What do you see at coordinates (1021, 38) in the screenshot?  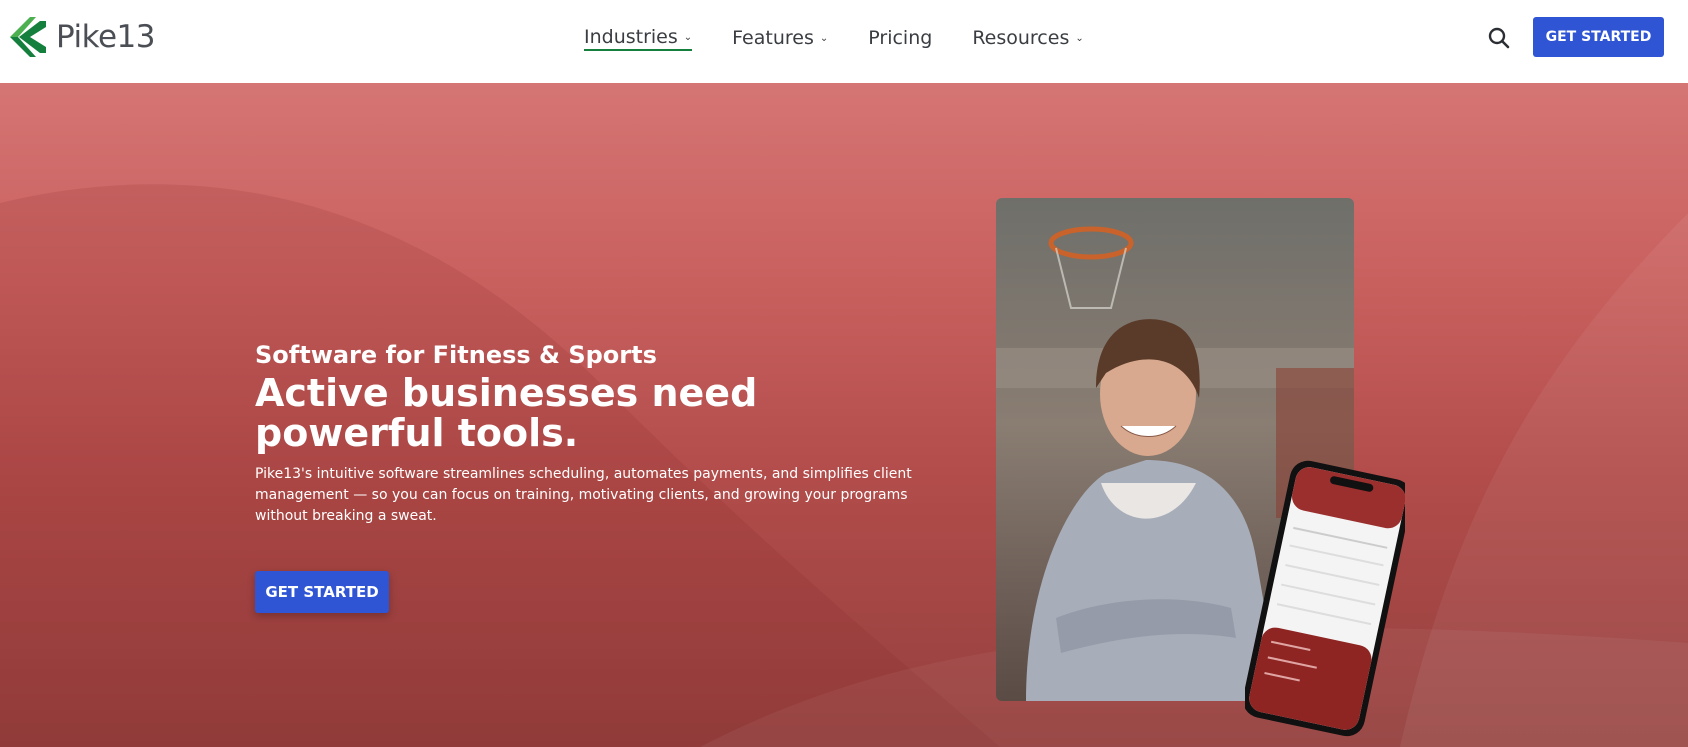 I see `nav-resources-label: Resources` at bounding box center [1021, 38].